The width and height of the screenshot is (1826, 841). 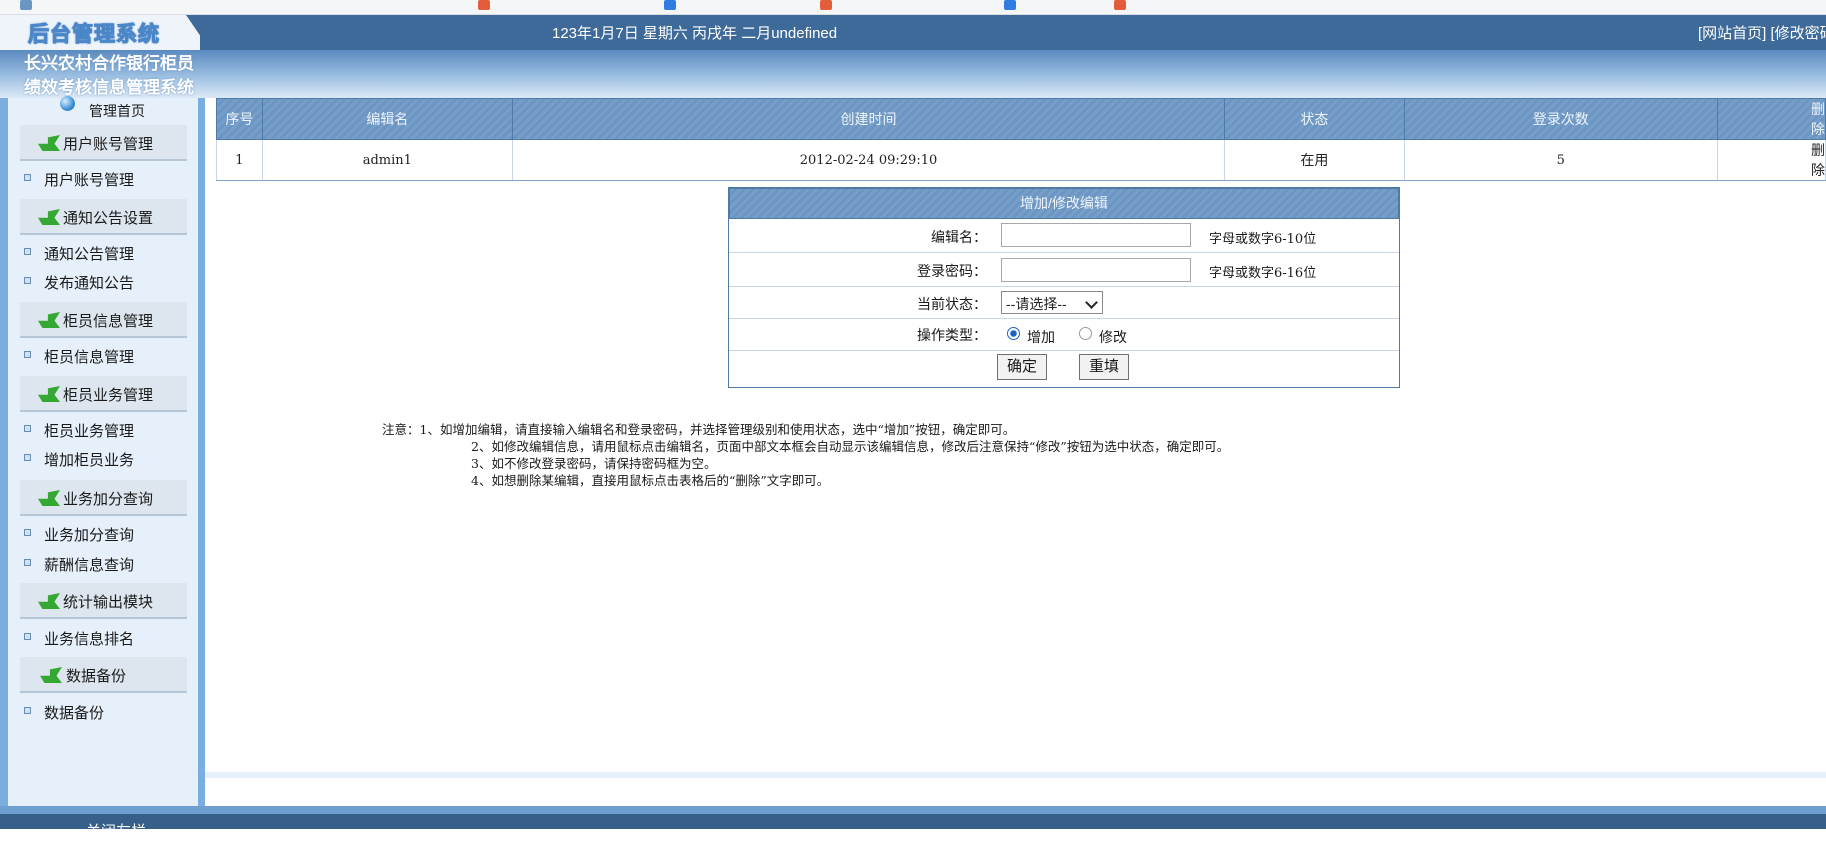 I want to click on sidebar-item-label: 通知公告管理, so click(x=89, y=254).